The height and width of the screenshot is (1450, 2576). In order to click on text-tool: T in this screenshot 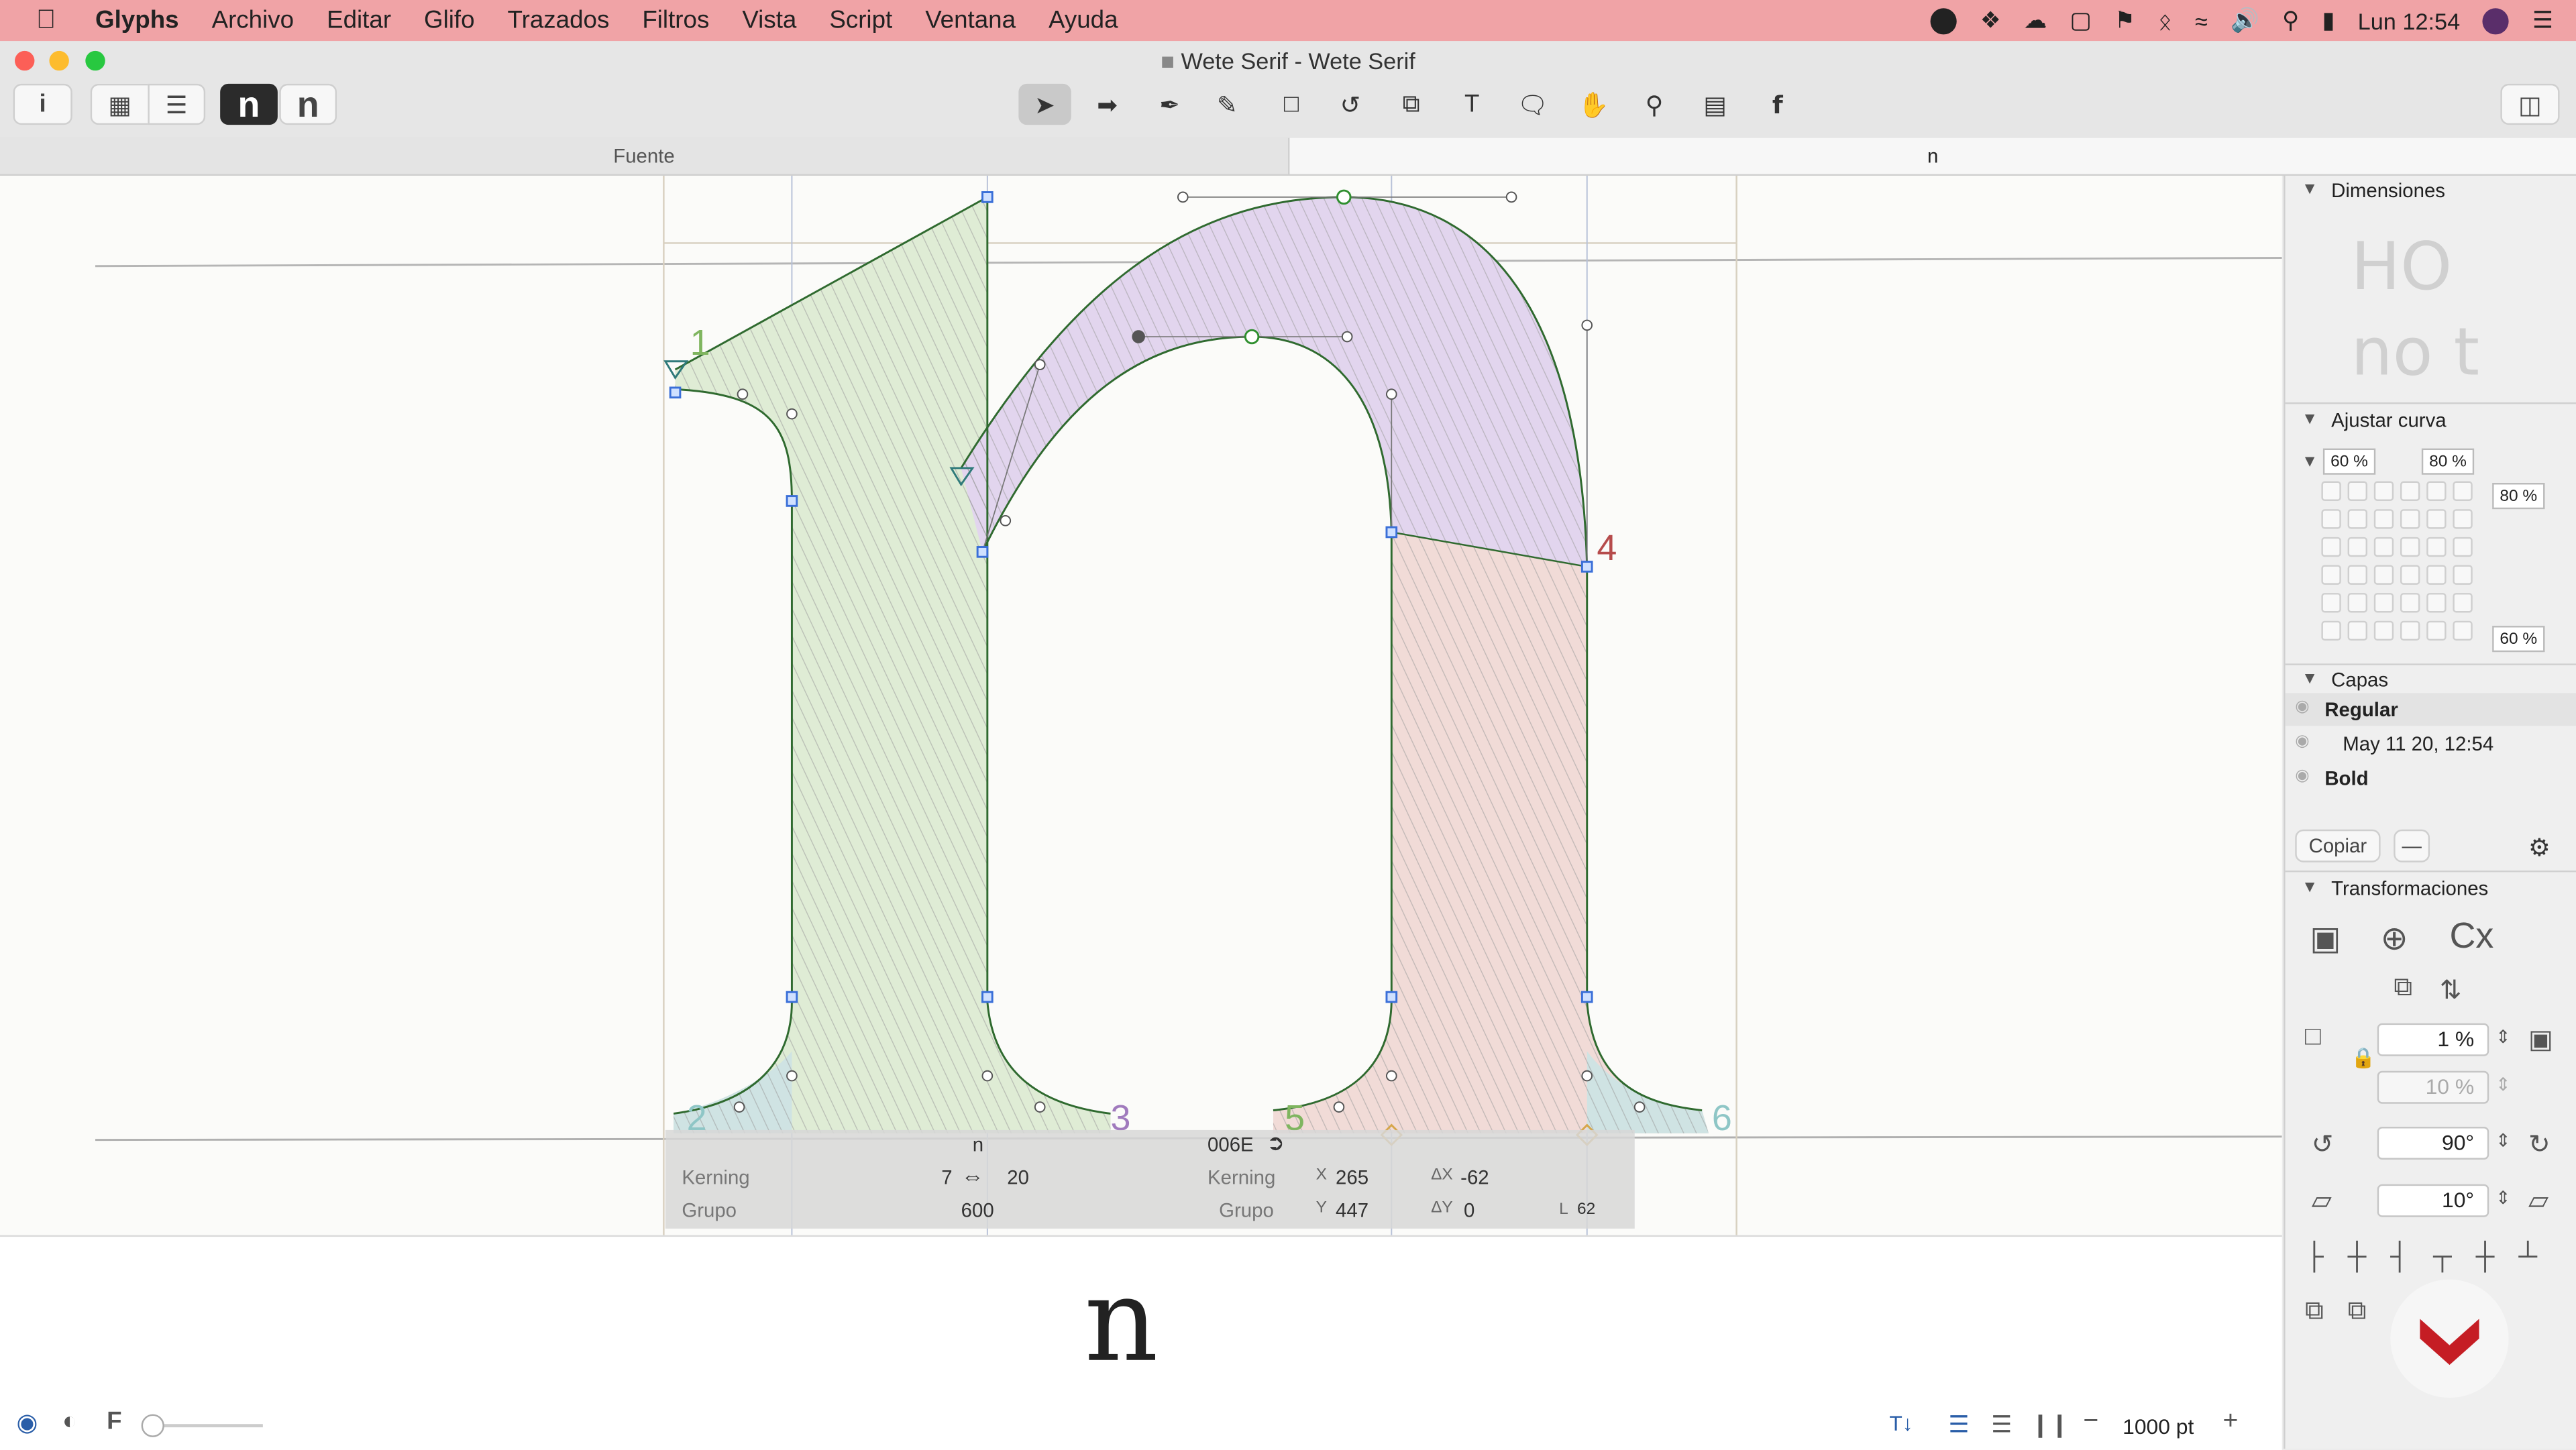, I will do `click(1472, 104)`.